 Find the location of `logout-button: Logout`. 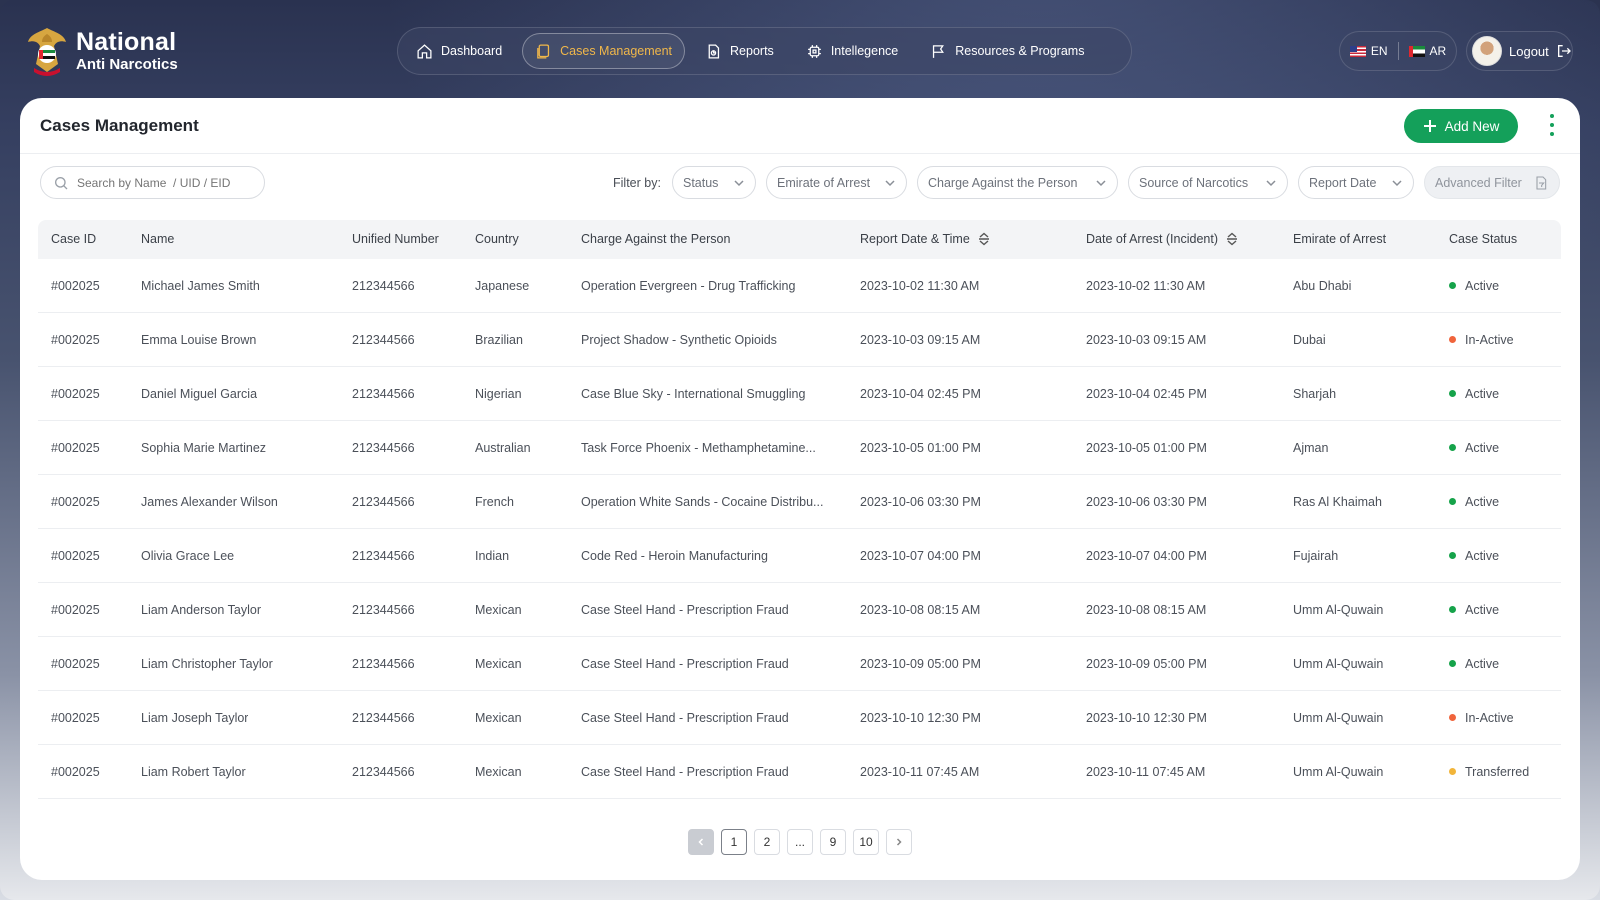

logout-button: Logout is located at coordinates (1519, 51).